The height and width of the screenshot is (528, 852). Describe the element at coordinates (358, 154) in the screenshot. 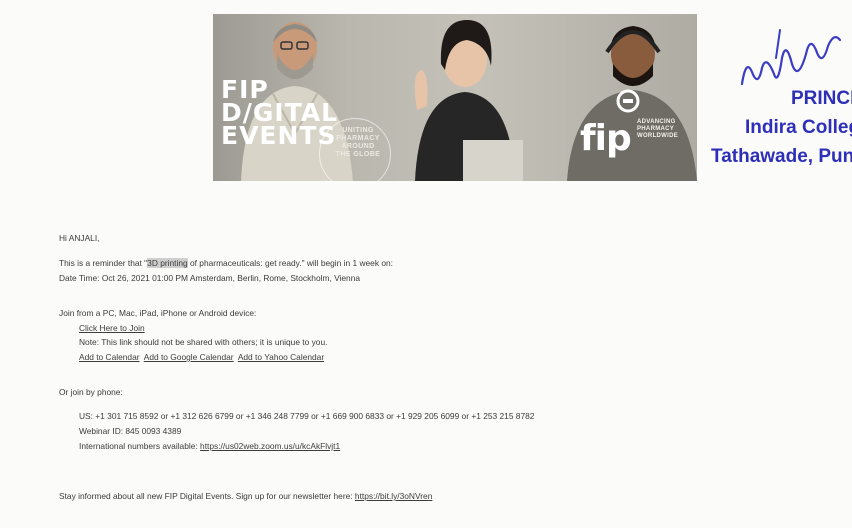

I see `tagline-line: THE GLOBE` at that location.